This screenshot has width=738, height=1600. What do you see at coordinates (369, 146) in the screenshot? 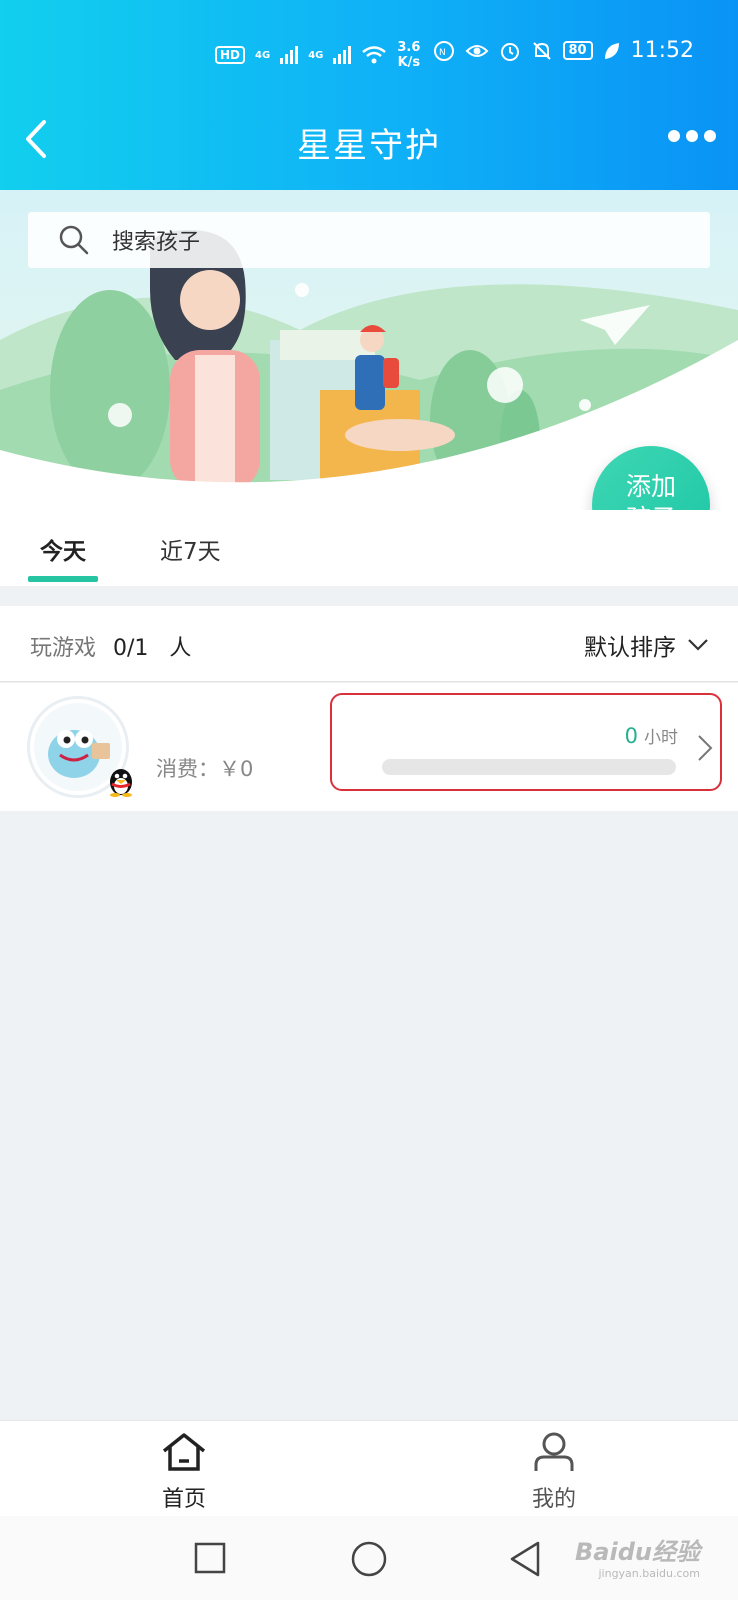
I see `page-title: 星星守护` at bounding box center [369, 146].